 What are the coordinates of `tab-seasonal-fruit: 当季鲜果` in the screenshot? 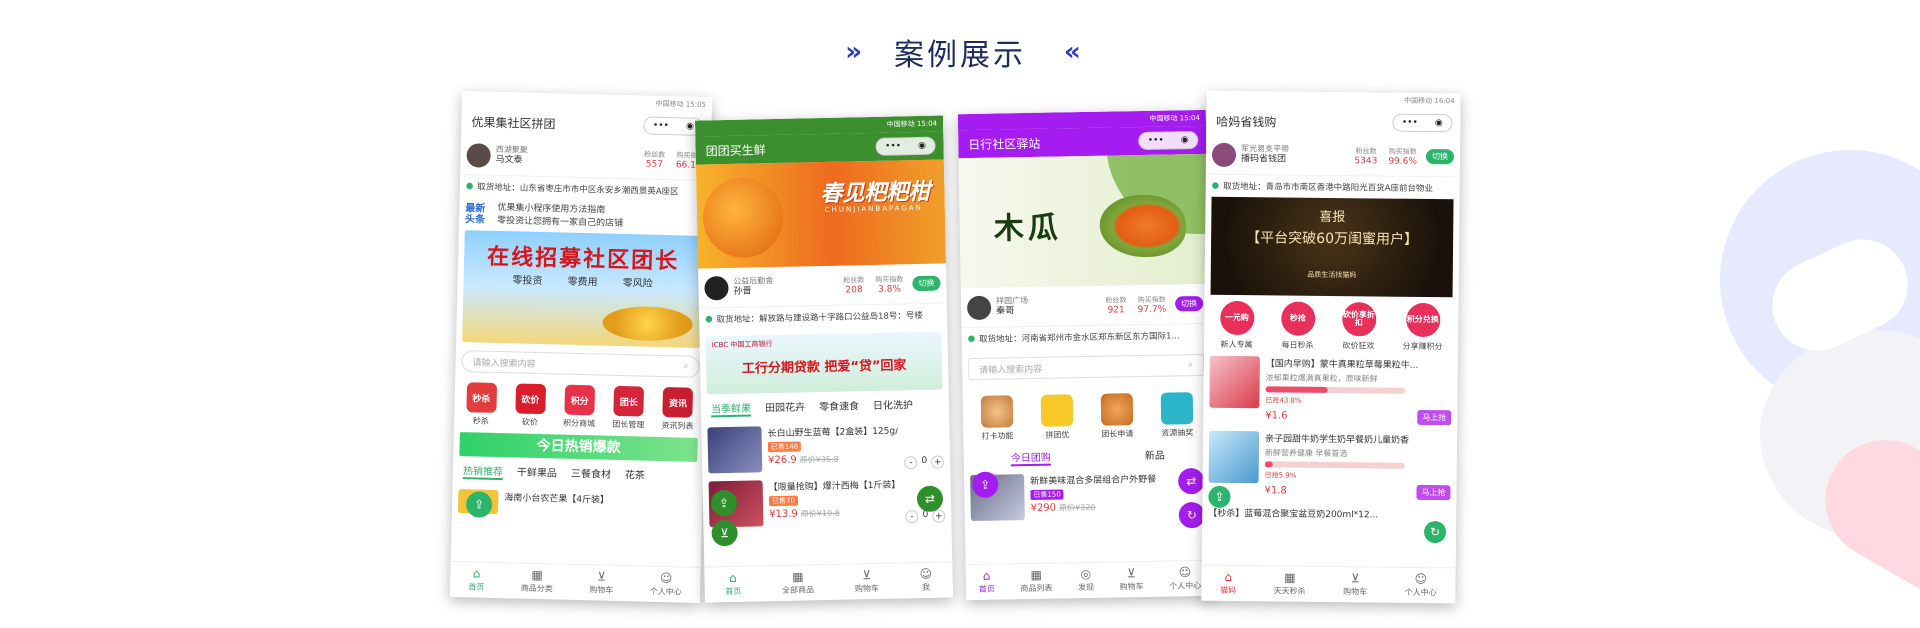 It's located at (731, 408).